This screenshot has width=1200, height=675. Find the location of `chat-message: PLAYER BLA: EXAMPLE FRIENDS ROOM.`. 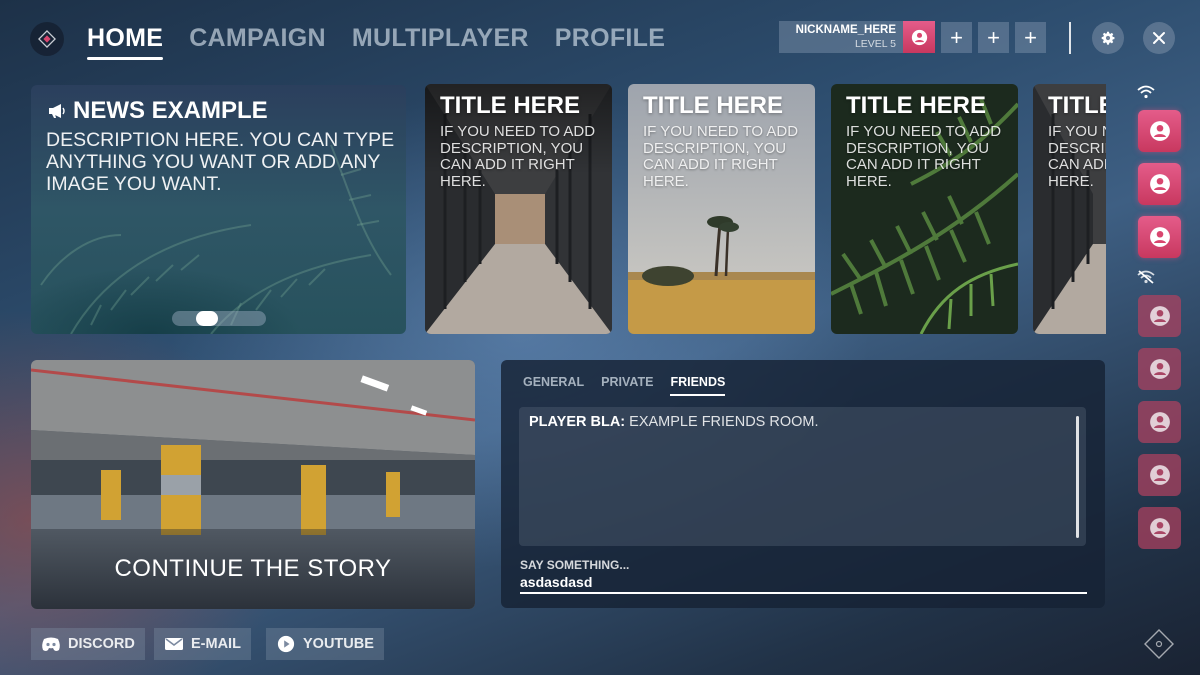

chat-message: PLAYER BLA: EXAMPLE FRIENDS ROOM. is located at coordinates (674, 422).